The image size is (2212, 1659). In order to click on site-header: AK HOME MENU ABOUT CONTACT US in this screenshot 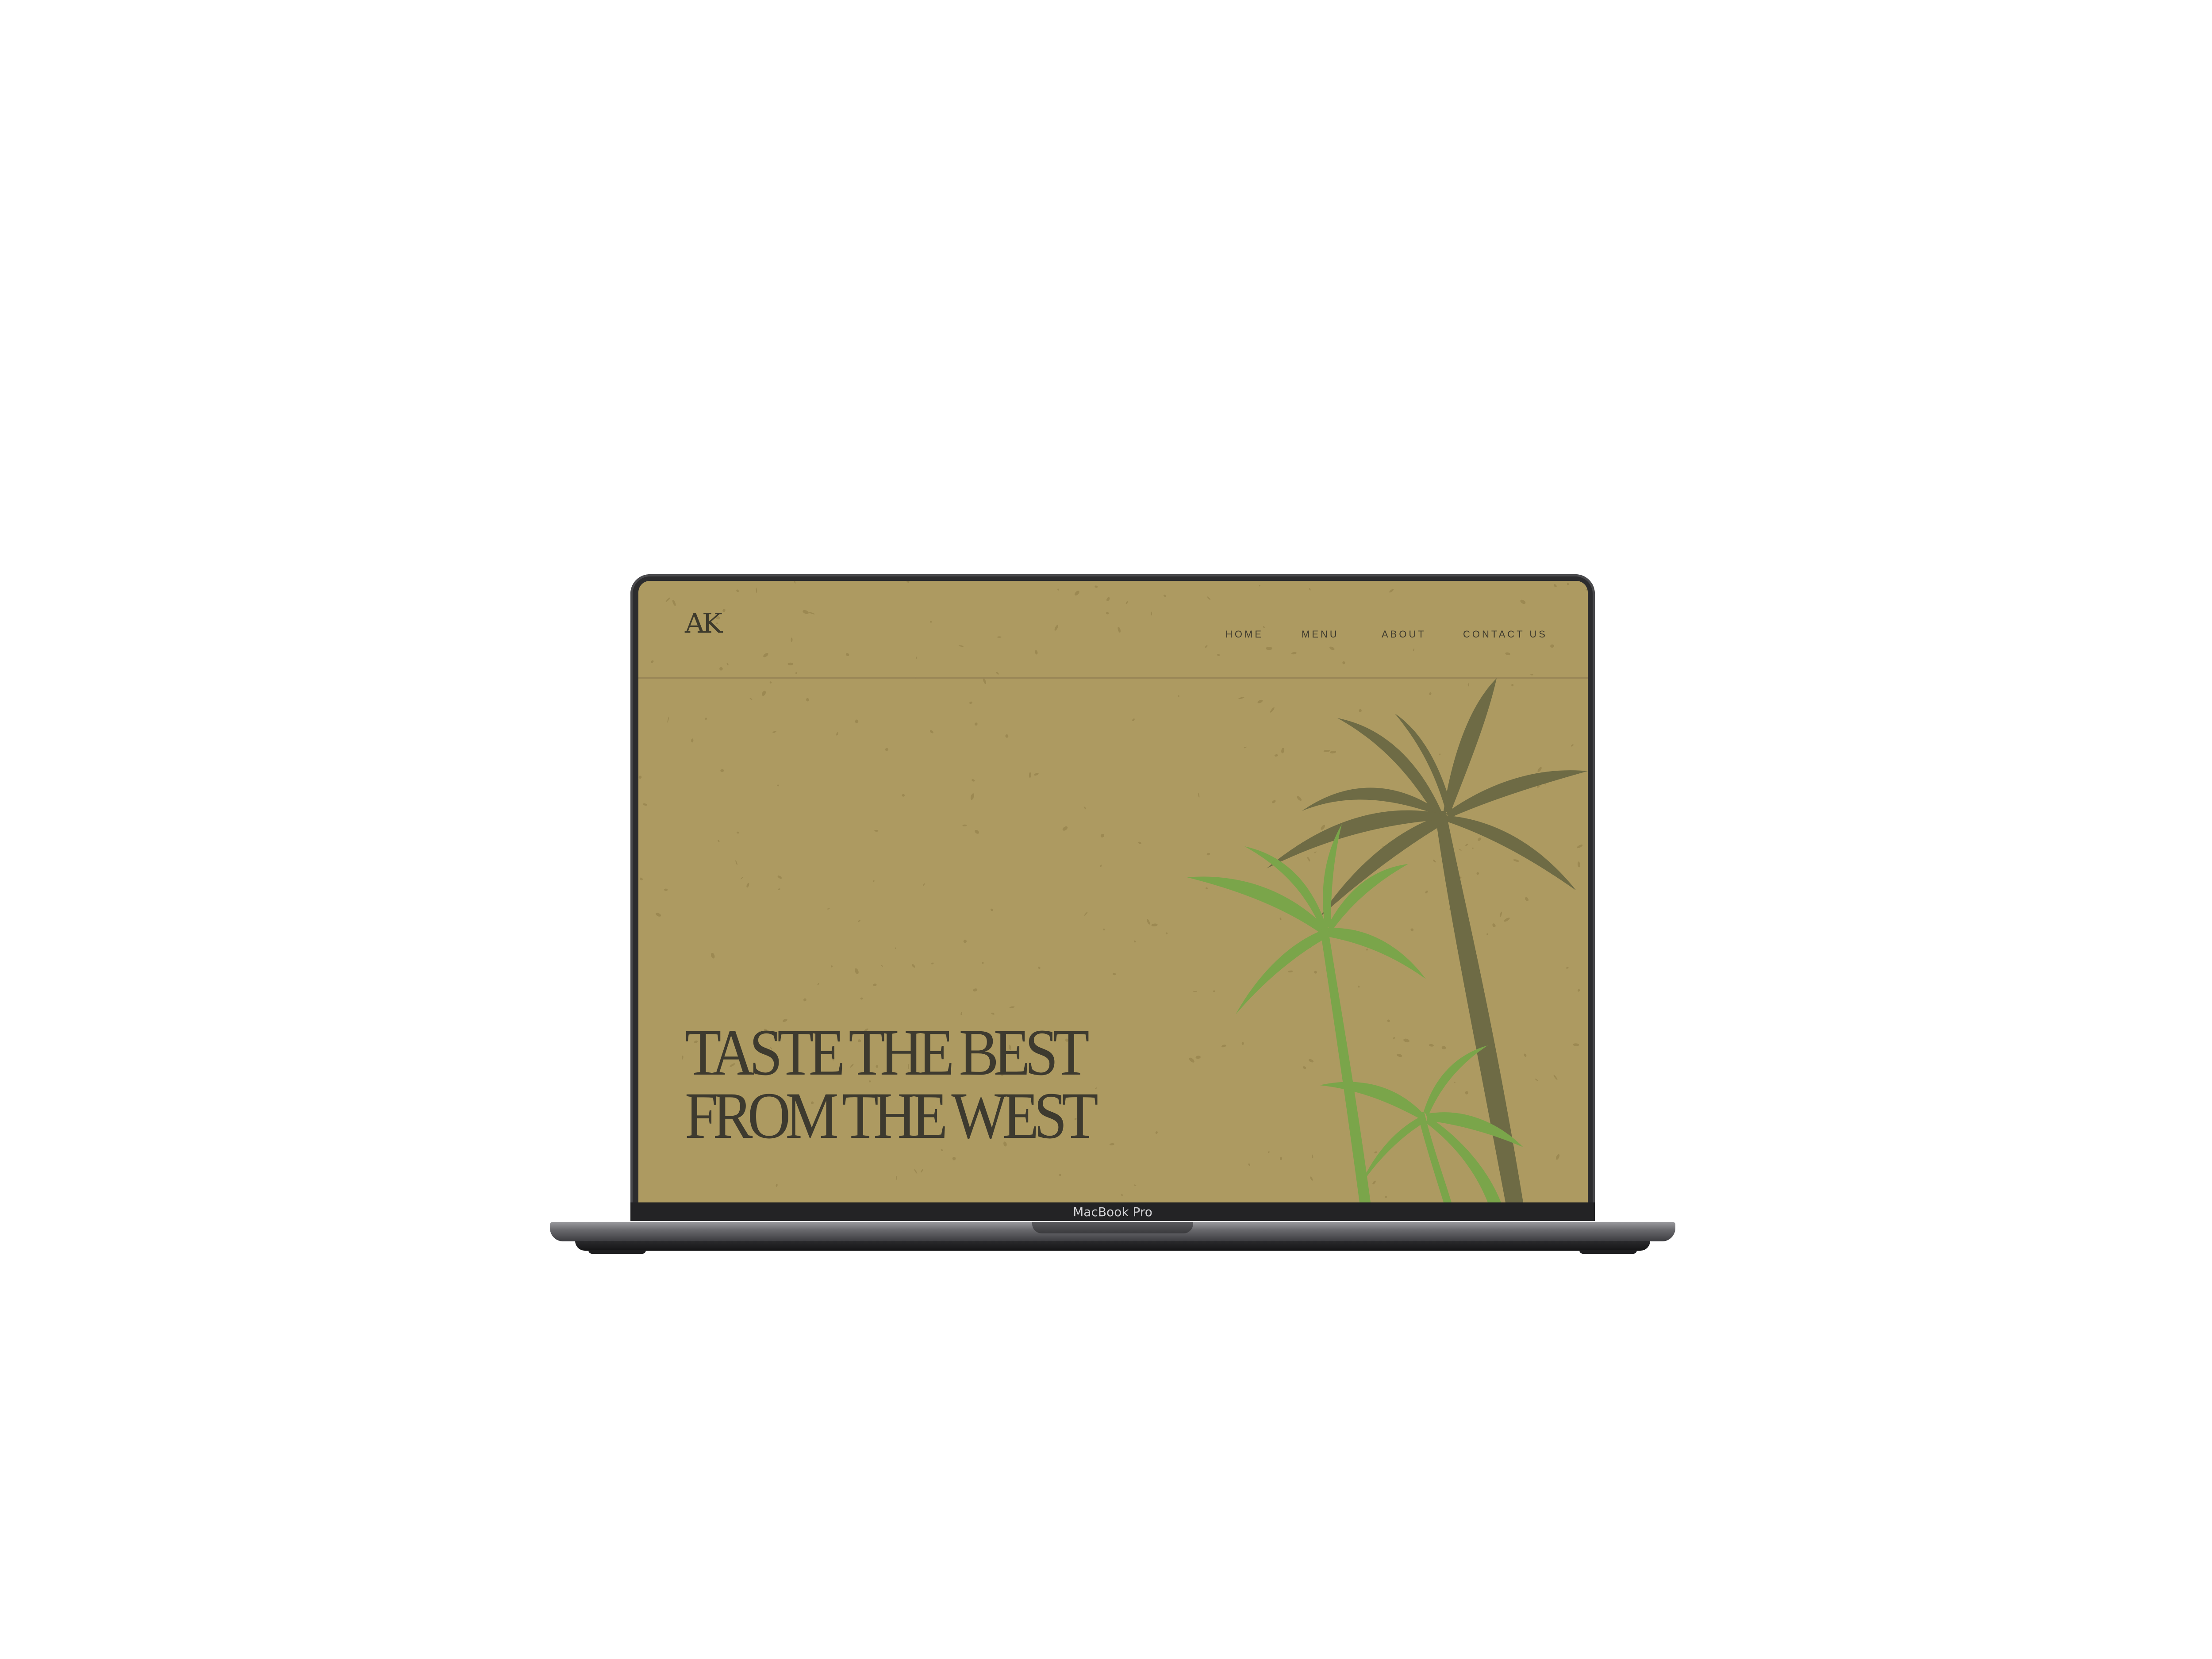, I will do `click(1113, 630)`.